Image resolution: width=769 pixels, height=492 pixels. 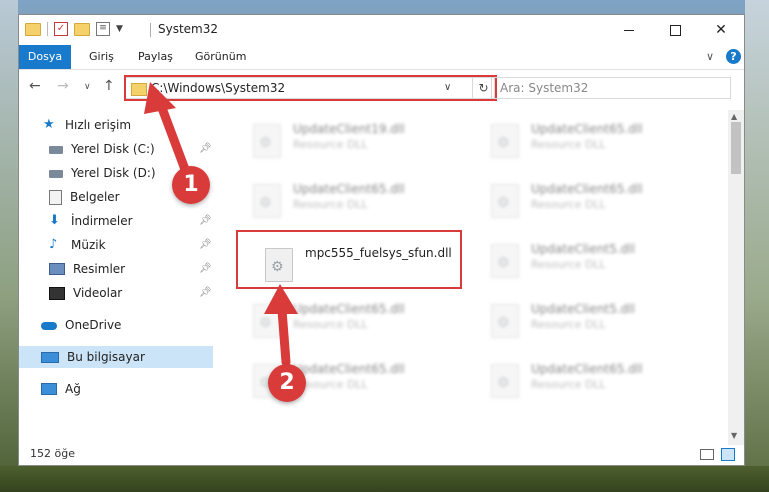 I want to click on quick-access-toolbar: ✓ ≡ ▼, so click(x=74, y=29).